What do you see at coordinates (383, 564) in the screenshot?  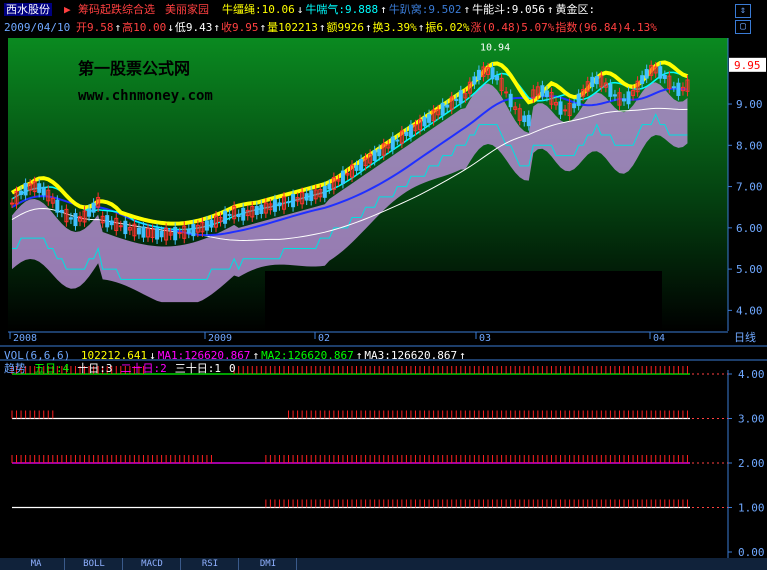 I see `indicator-tab-bar: MA BOLL MACD RSI DMI` at bounding box center [383, 564].